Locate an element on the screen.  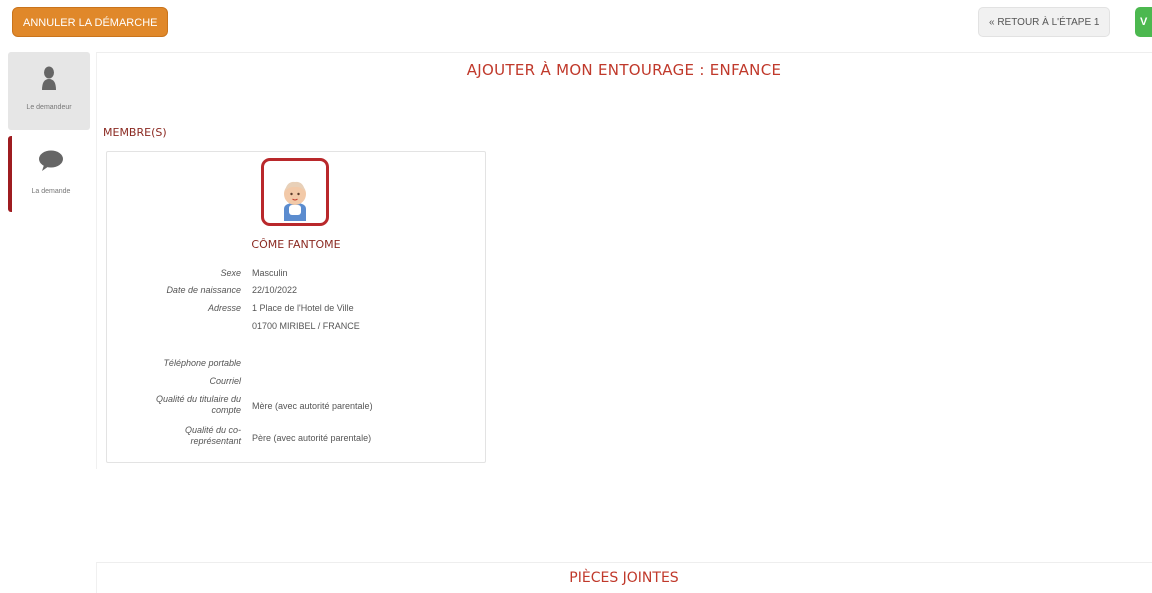
account-holder-quality-label-line-1: Qualité du titulaire du is located at coordinates (198, 399).